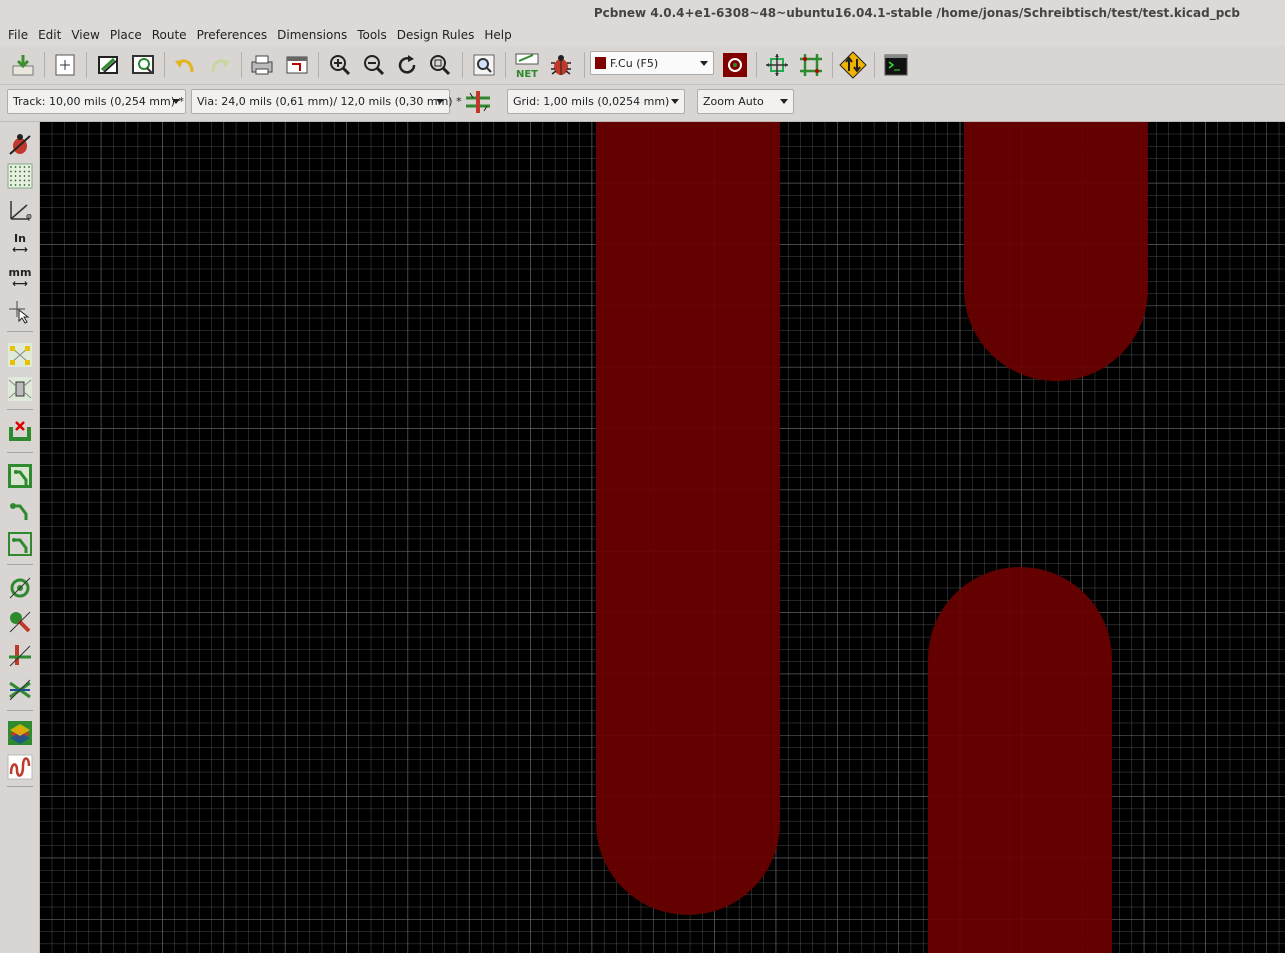 Image resolution: width=1285 pixels, height=953 pixels. What do you see at coordinates (20, 355) in the screenshot?
I see `ratsnest-icon` at bounding box center [20, 355].